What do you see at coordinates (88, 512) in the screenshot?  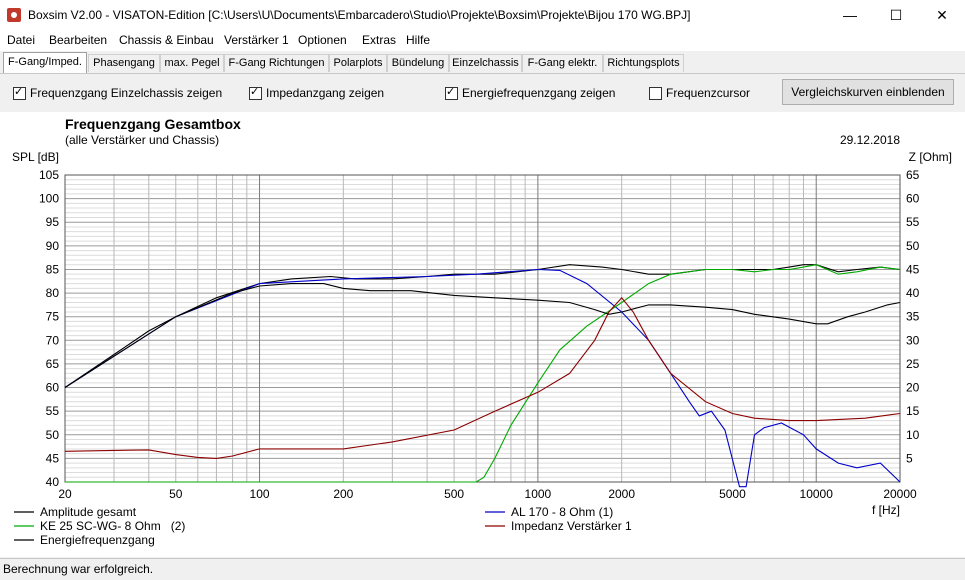 I see `legend-label: Amplitude gesamt` at bounding box center [88, 512].